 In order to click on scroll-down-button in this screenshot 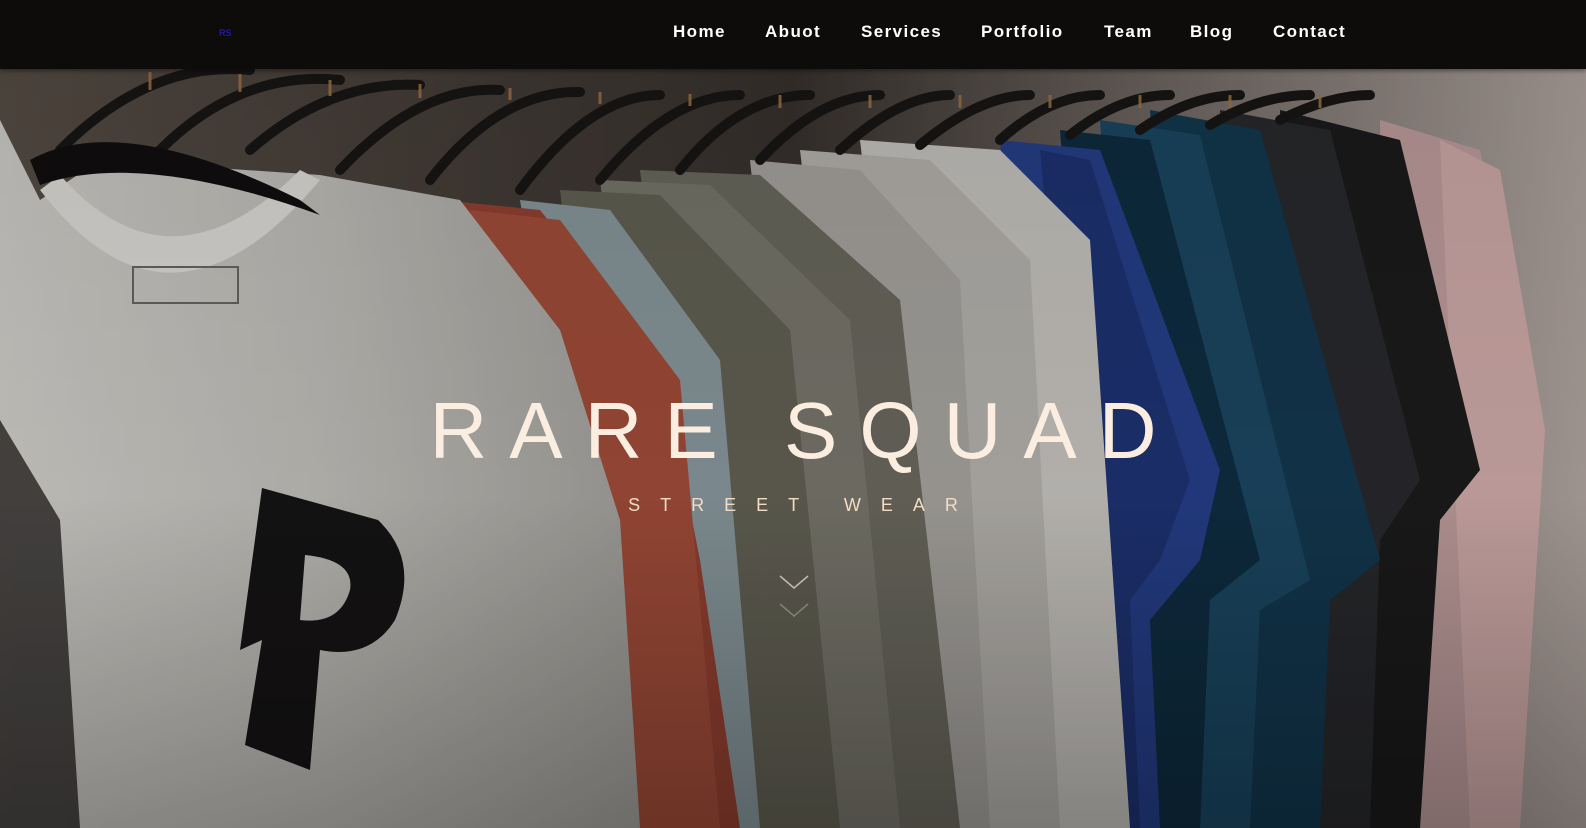, I will do `click(794, 598)`.